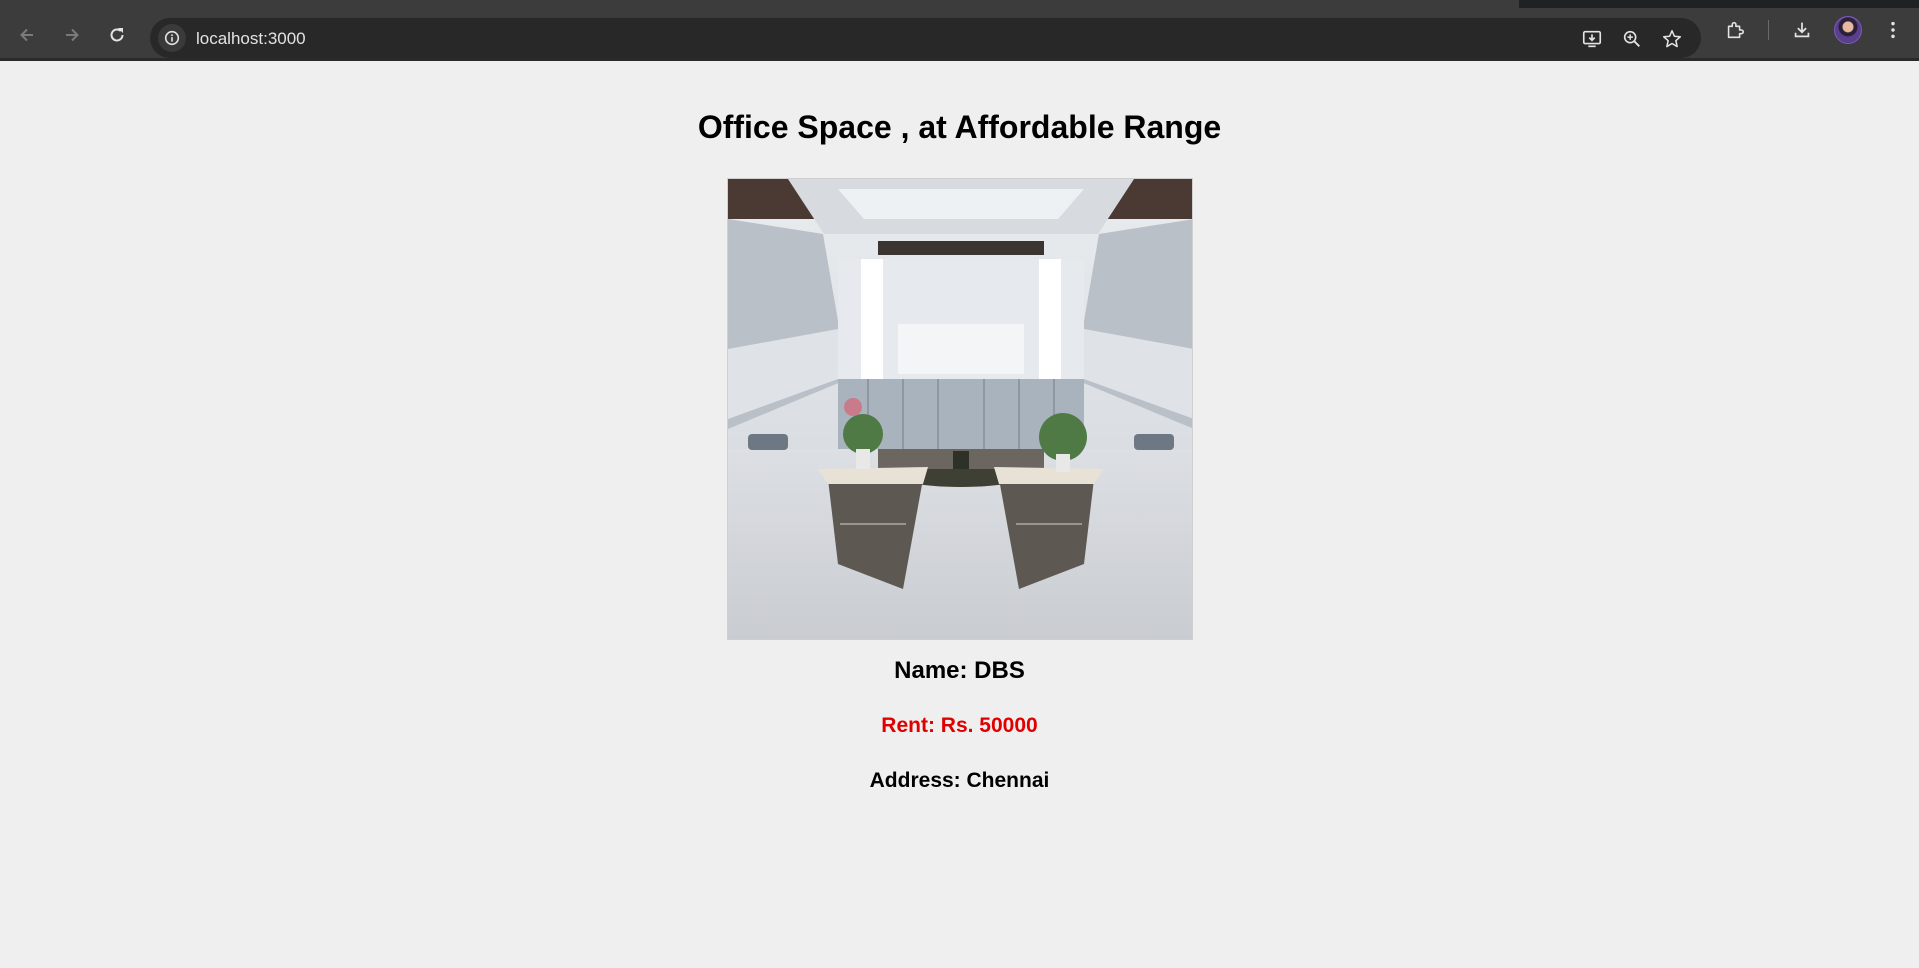 This screenshot has height=968, width=1919. Describe the element at coordinates (925, 38) in the screenshot. I see `address-bar: localhost:3000` at that location.